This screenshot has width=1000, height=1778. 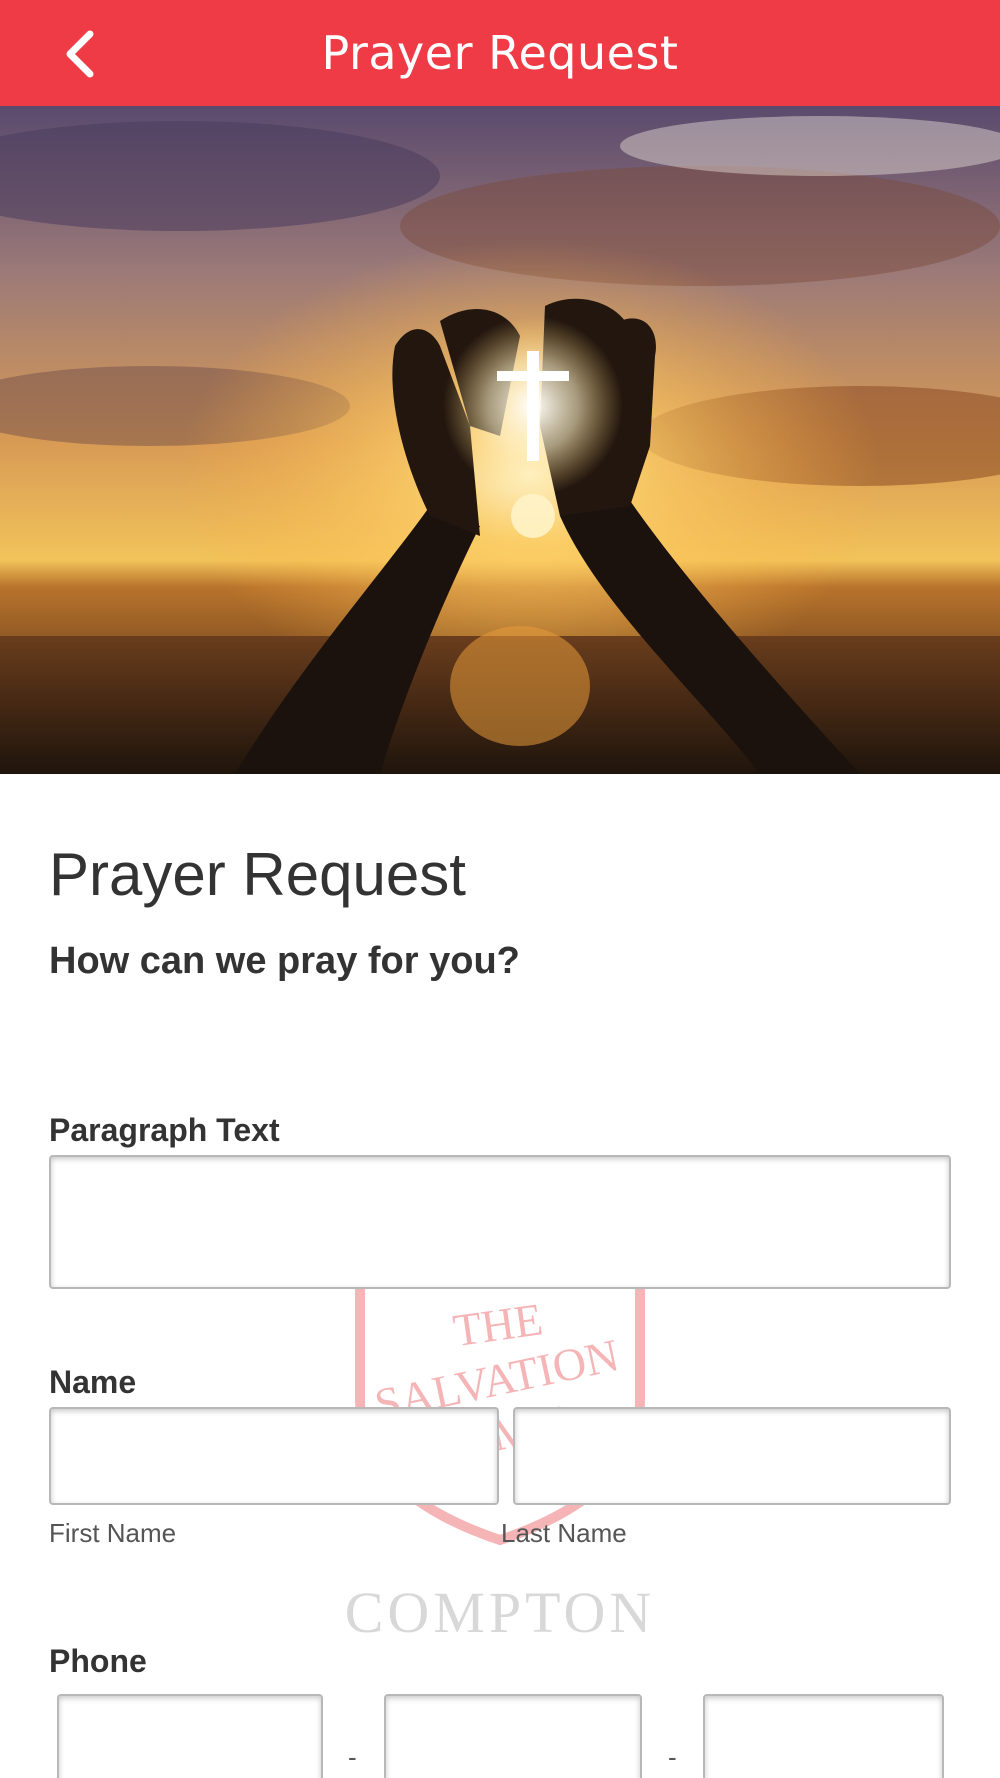 What do you see at coordinates (500, 1222) in the screenshot?
I see `paragraph-text-field` at bounding box center [500, 1222].